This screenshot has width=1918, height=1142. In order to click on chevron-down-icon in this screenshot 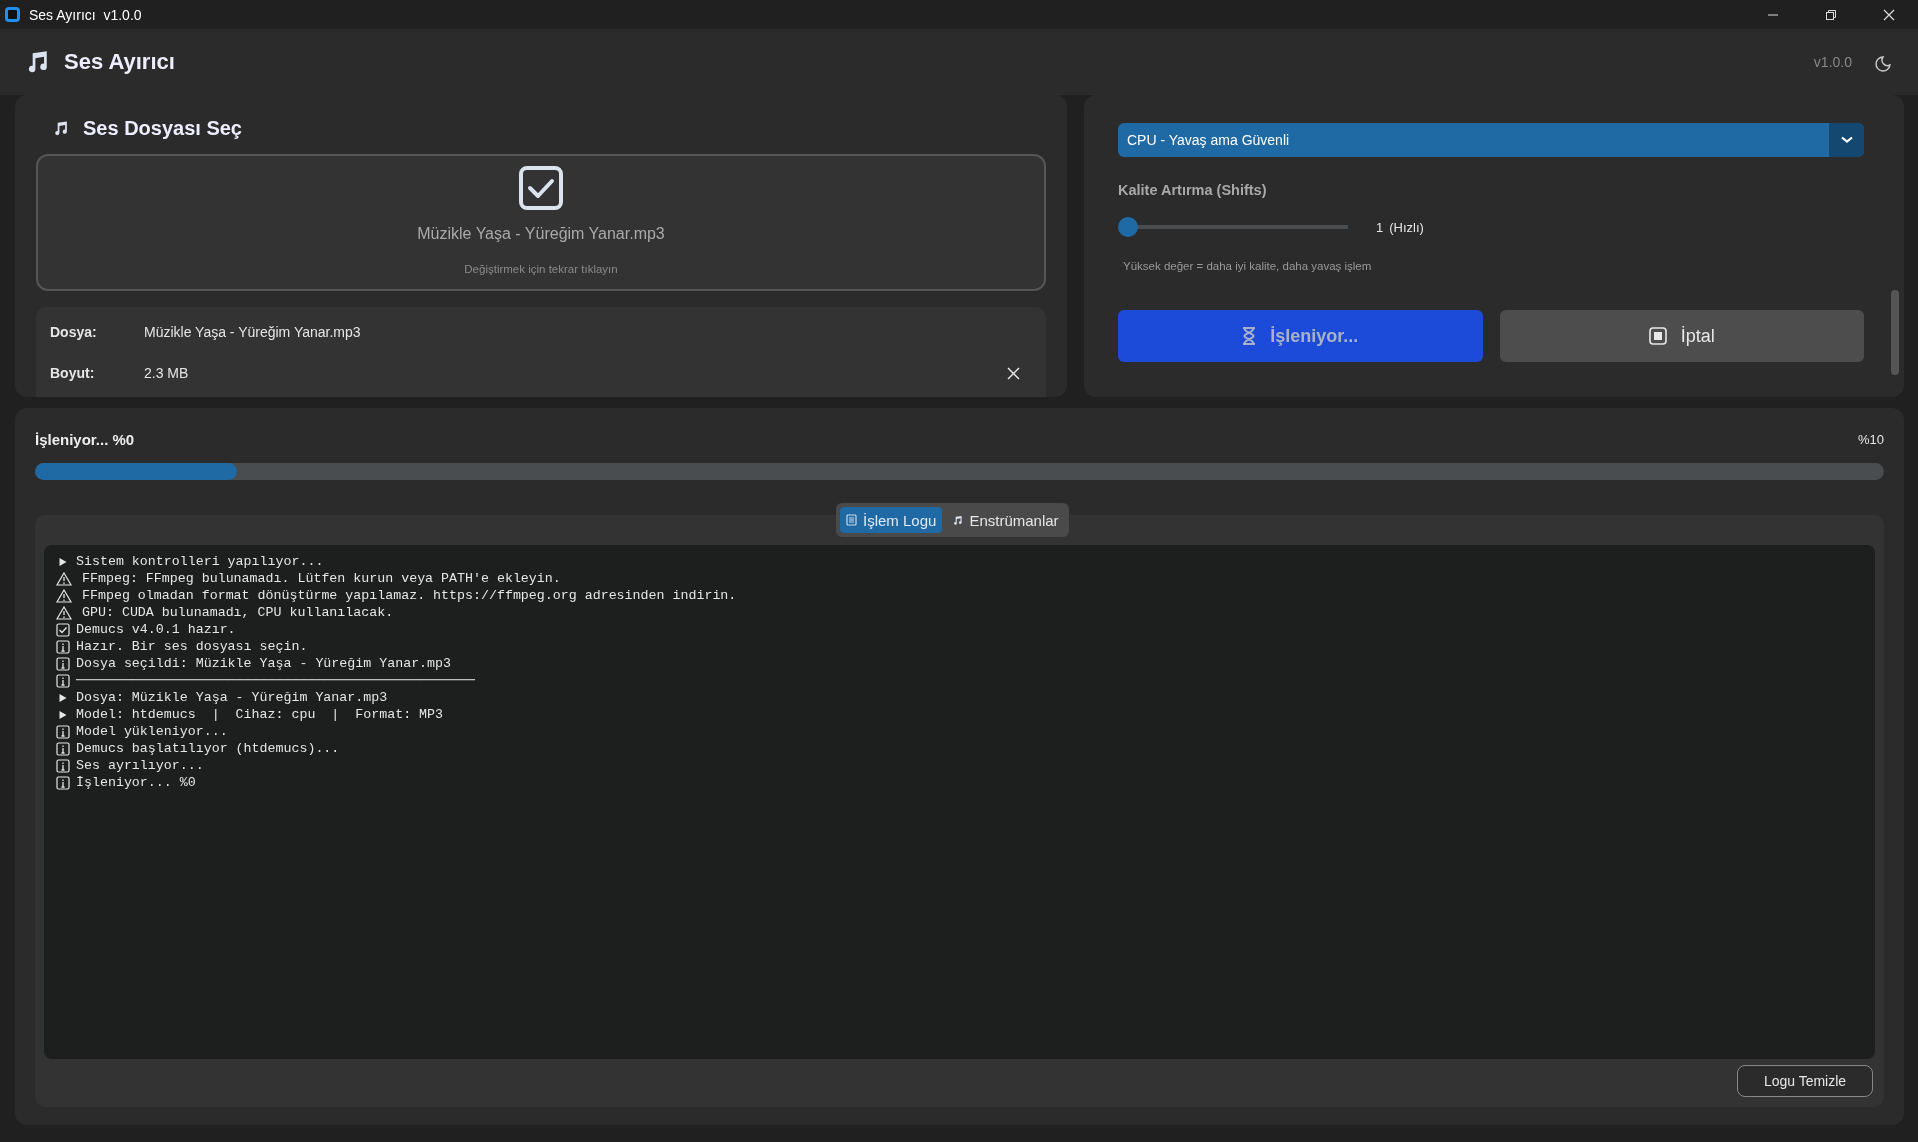, I will do `click(1846, 140)`.